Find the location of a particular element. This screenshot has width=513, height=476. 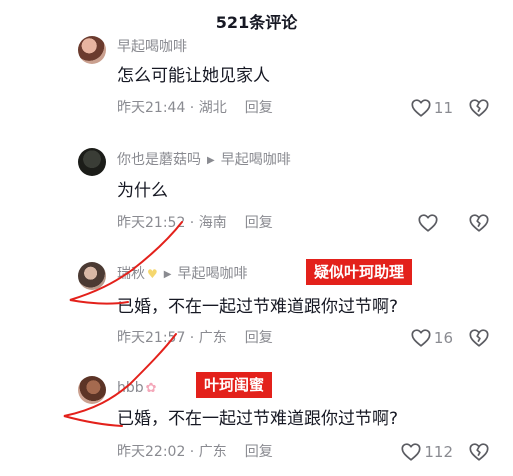

comment-text: 怎么可能让她见家人 is located at coordinates (193, 76).